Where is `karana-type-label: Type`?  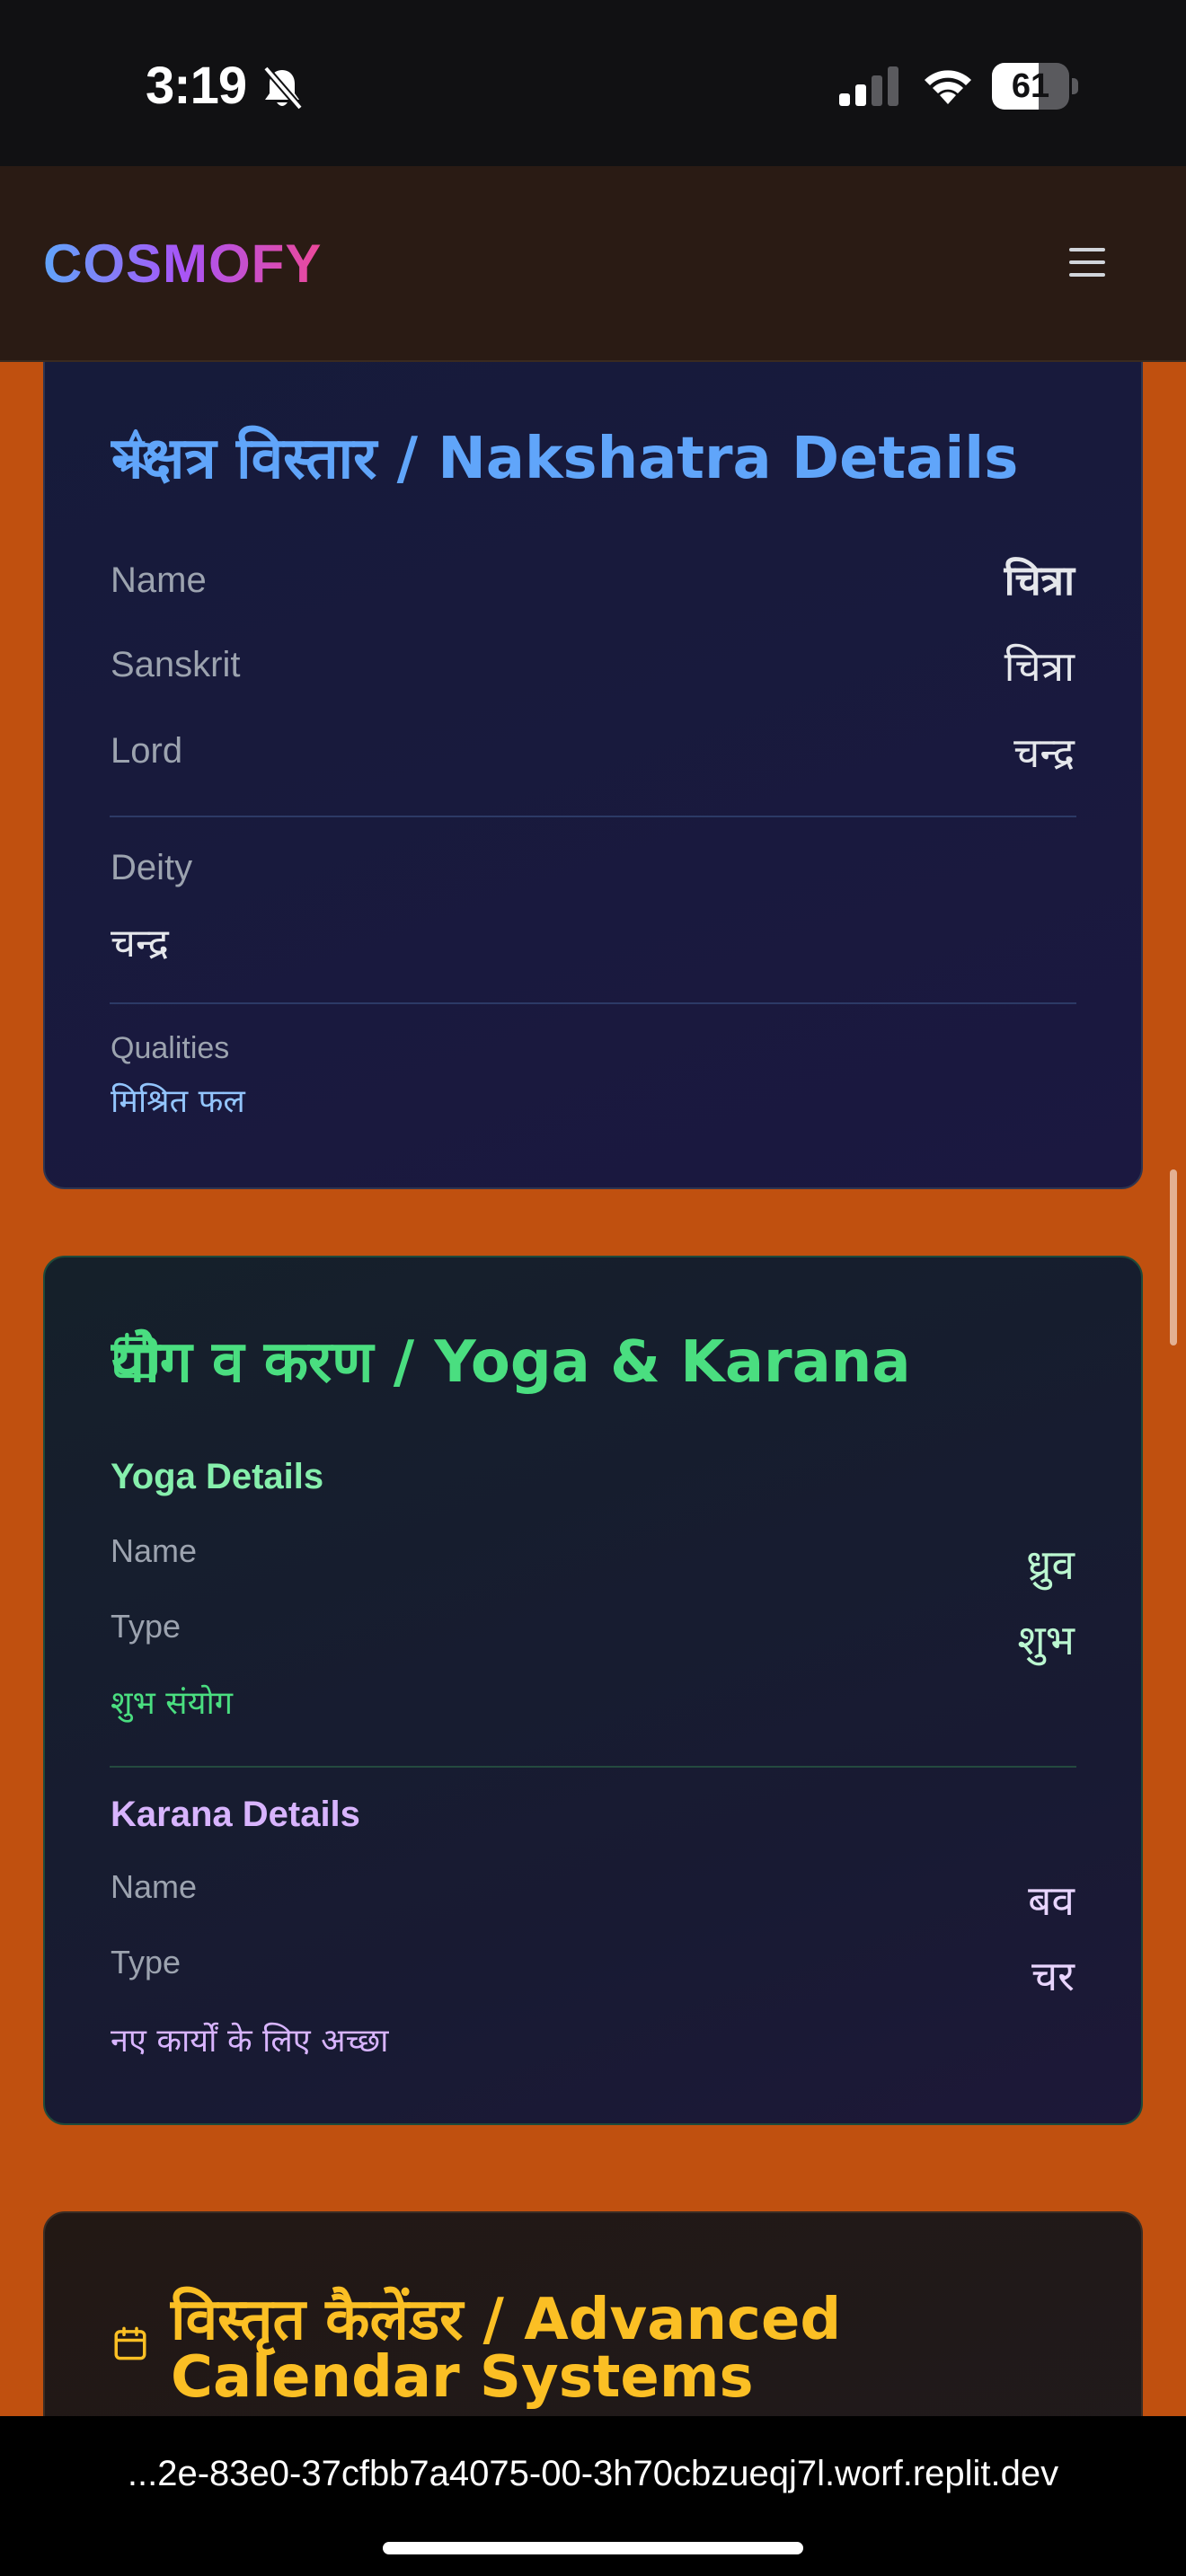 karana-type-label: Type is located at coordinates (146, 1962).